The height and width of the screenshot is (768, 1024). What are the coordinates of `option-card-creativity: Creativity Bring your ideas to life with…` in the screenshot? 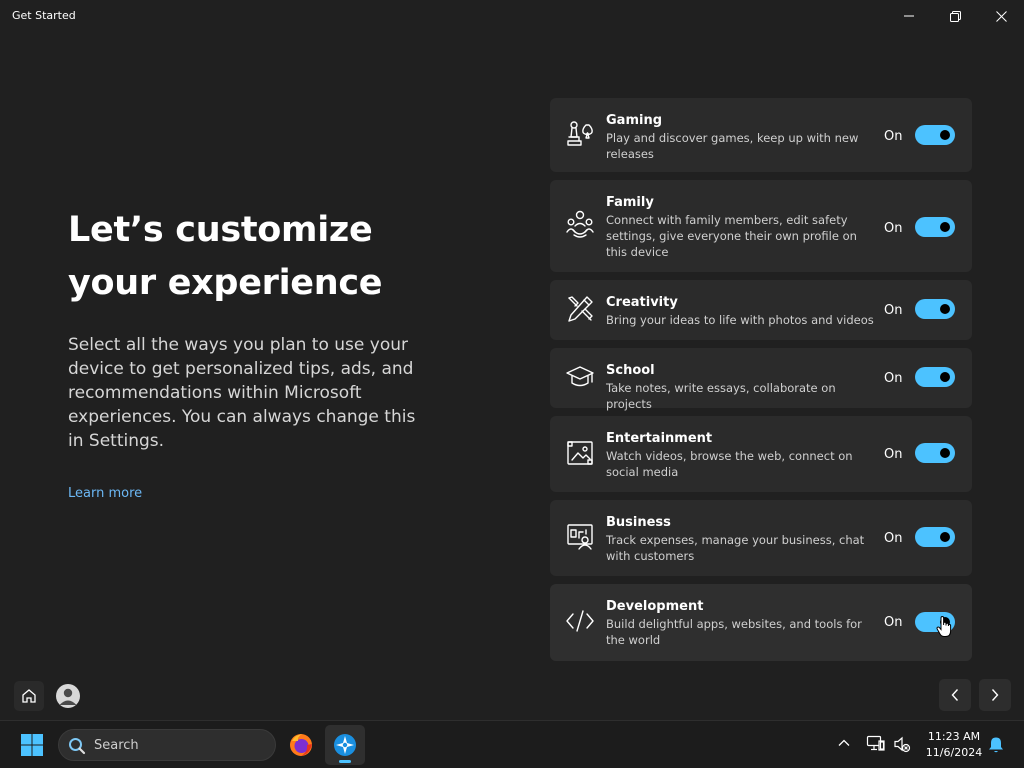 It's located at (761, 310).